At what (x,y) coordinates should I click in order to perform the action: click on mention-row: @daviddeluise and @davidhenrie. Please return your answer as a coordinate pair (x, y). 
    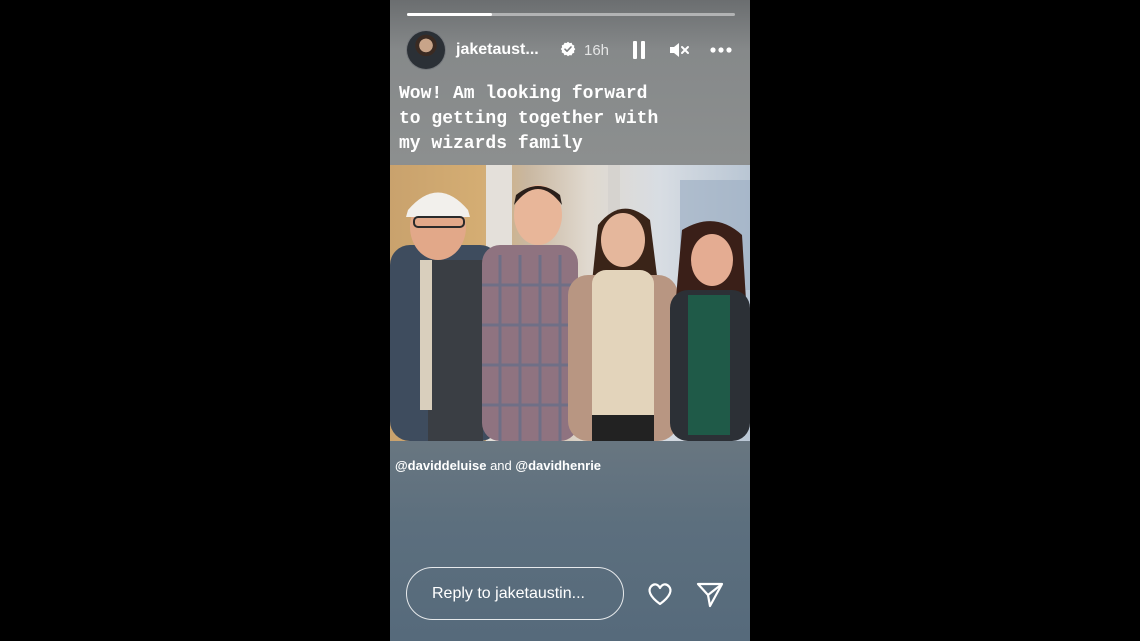
    Looking at the image, I should click on (498, 465).